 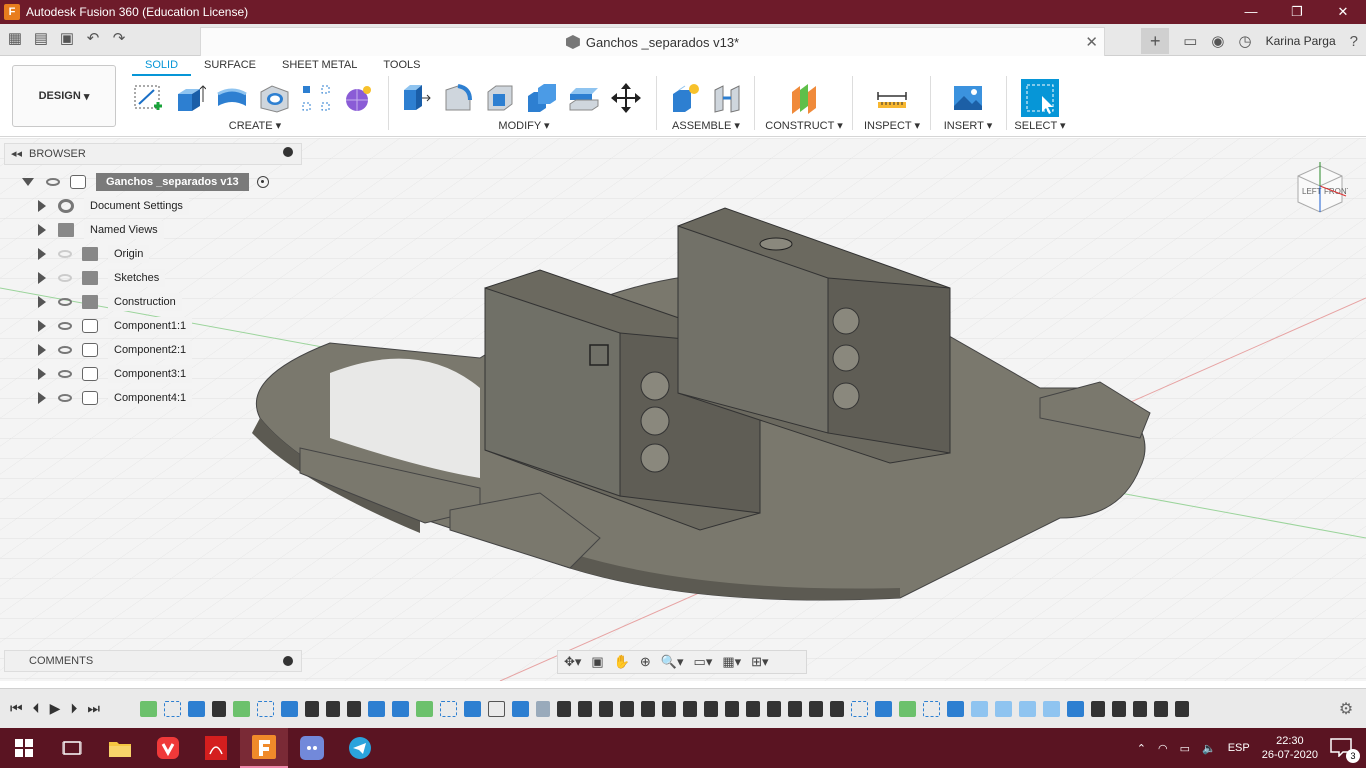 What do you see at coordinates (153, 661) in the screenshot?
I see `comments-panel-header: COMMENTS` at bounding box center [153, 661].